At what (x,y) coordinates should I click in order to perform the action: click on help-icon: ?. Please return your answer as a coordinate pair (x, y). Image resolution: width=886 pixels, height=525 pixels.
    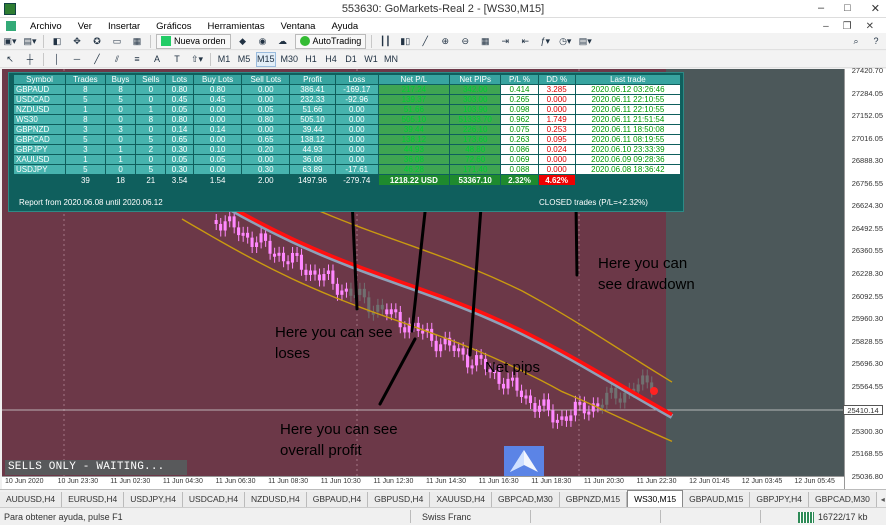
    Looking at the image, I should click on (876, 41).